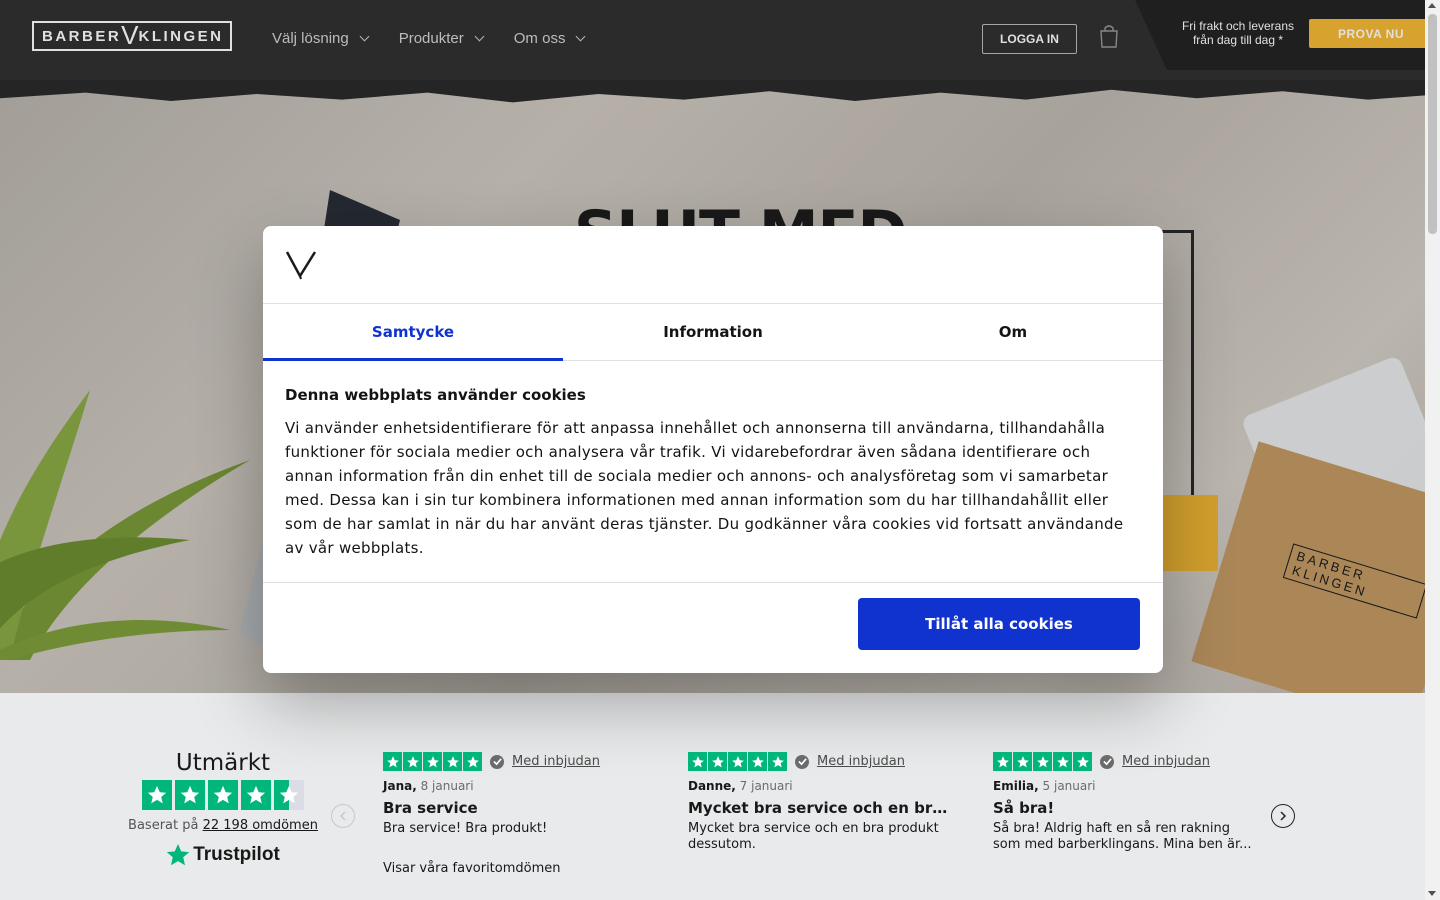 The image size is (1440, 900). Describe the element at coordinates (819, 786) in the screenshot. I see `review-author: Danne, 7 januari` at that location.